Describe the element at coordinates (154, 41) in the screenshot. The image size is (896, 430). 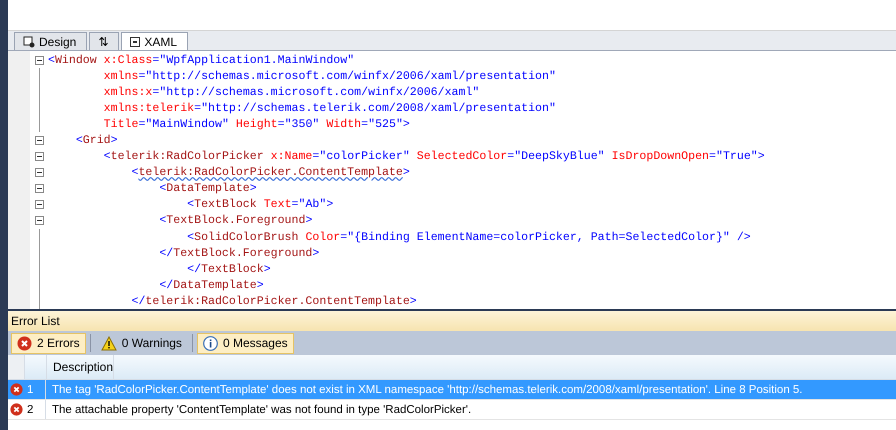
I see `editor-tab: XAML` at that location.